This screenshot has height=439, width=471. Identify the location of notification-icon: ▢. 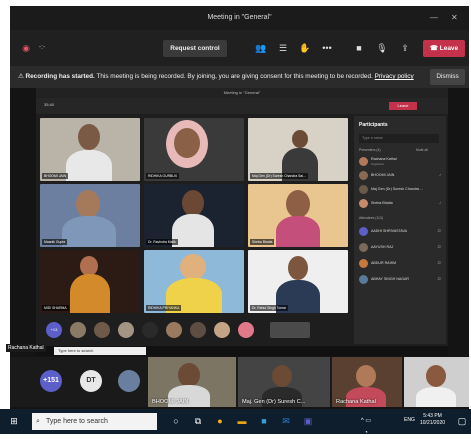
(462, 421).